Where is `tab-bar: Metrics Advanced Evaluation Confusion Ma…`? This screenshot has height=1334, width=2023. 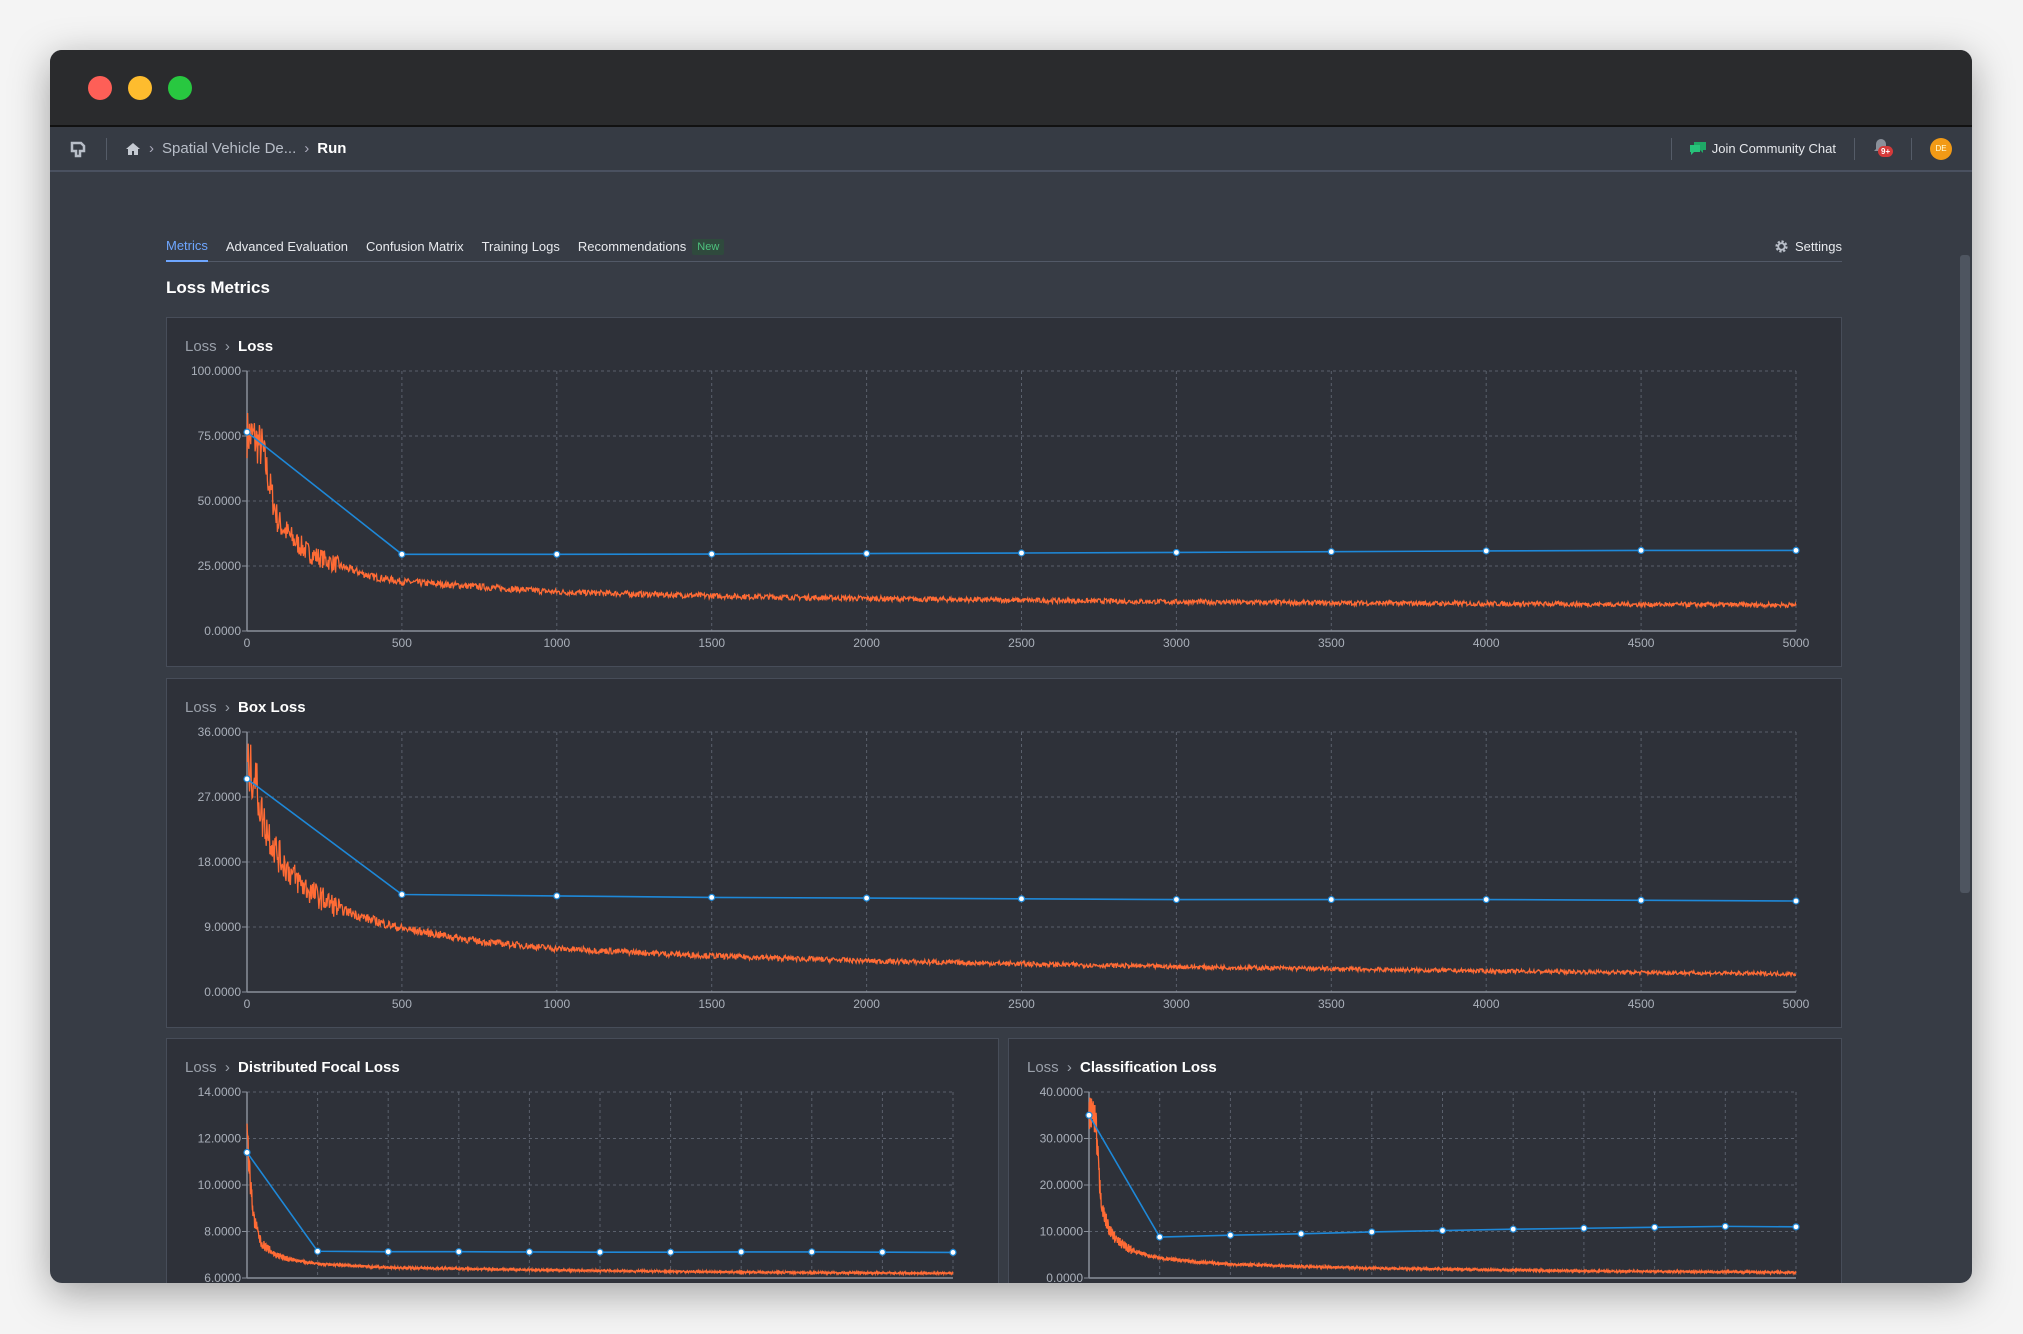 tab-bar: Metrics Advanced Evaluation Confusion Ma… is located at coordinates (1004, 247).